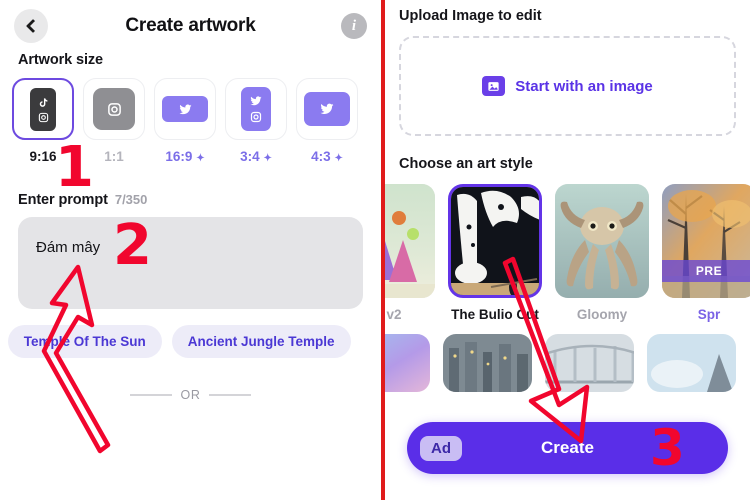 The width and height of the screenshot is (750, 500). Describe the element at coordinates (132, 245) in the screenshot. I see `annotation-number-2: 2` at that location.